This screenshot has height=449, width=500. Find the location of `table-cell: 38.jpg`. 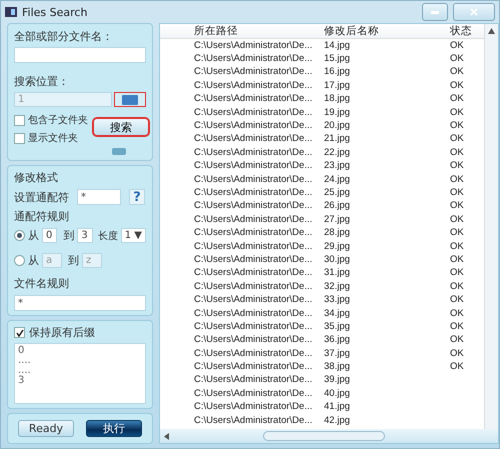

table-cell: 38.jpg is located at coordinates (337, 367).